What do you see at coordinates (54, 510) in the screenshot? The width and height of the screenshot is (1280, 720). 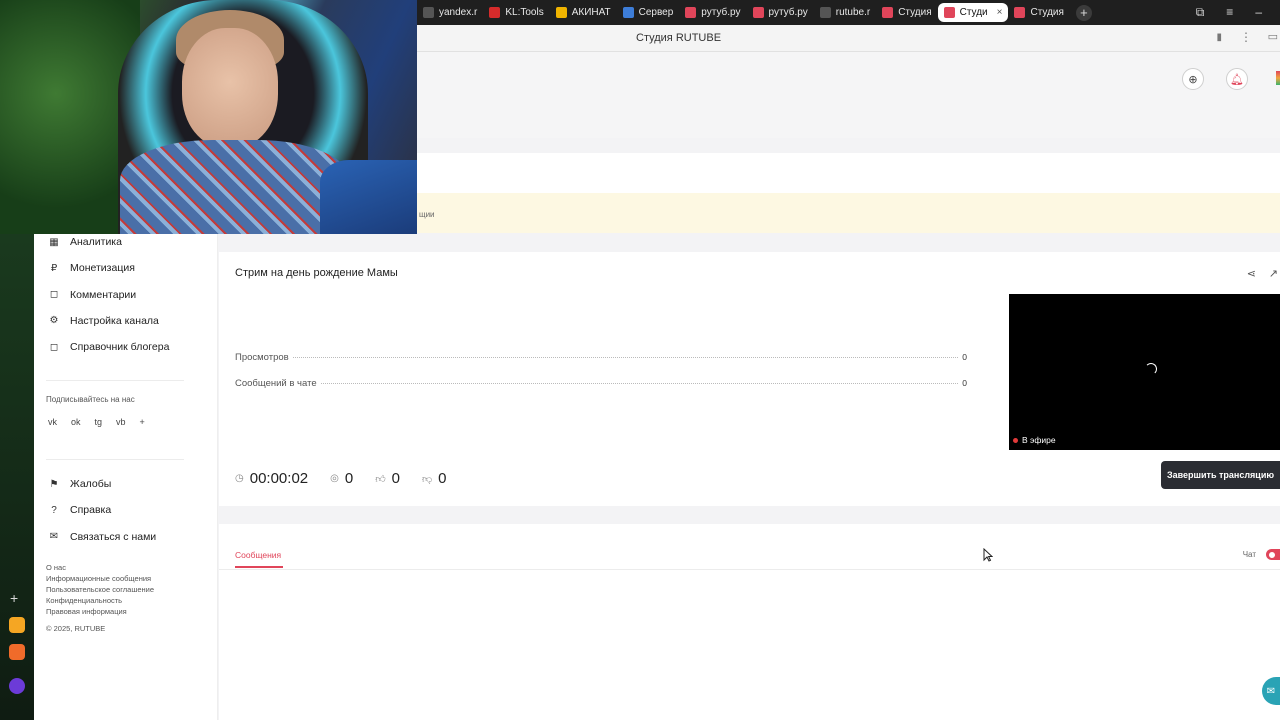 I see `help-icon: ?` at bounding box center [54, 510].